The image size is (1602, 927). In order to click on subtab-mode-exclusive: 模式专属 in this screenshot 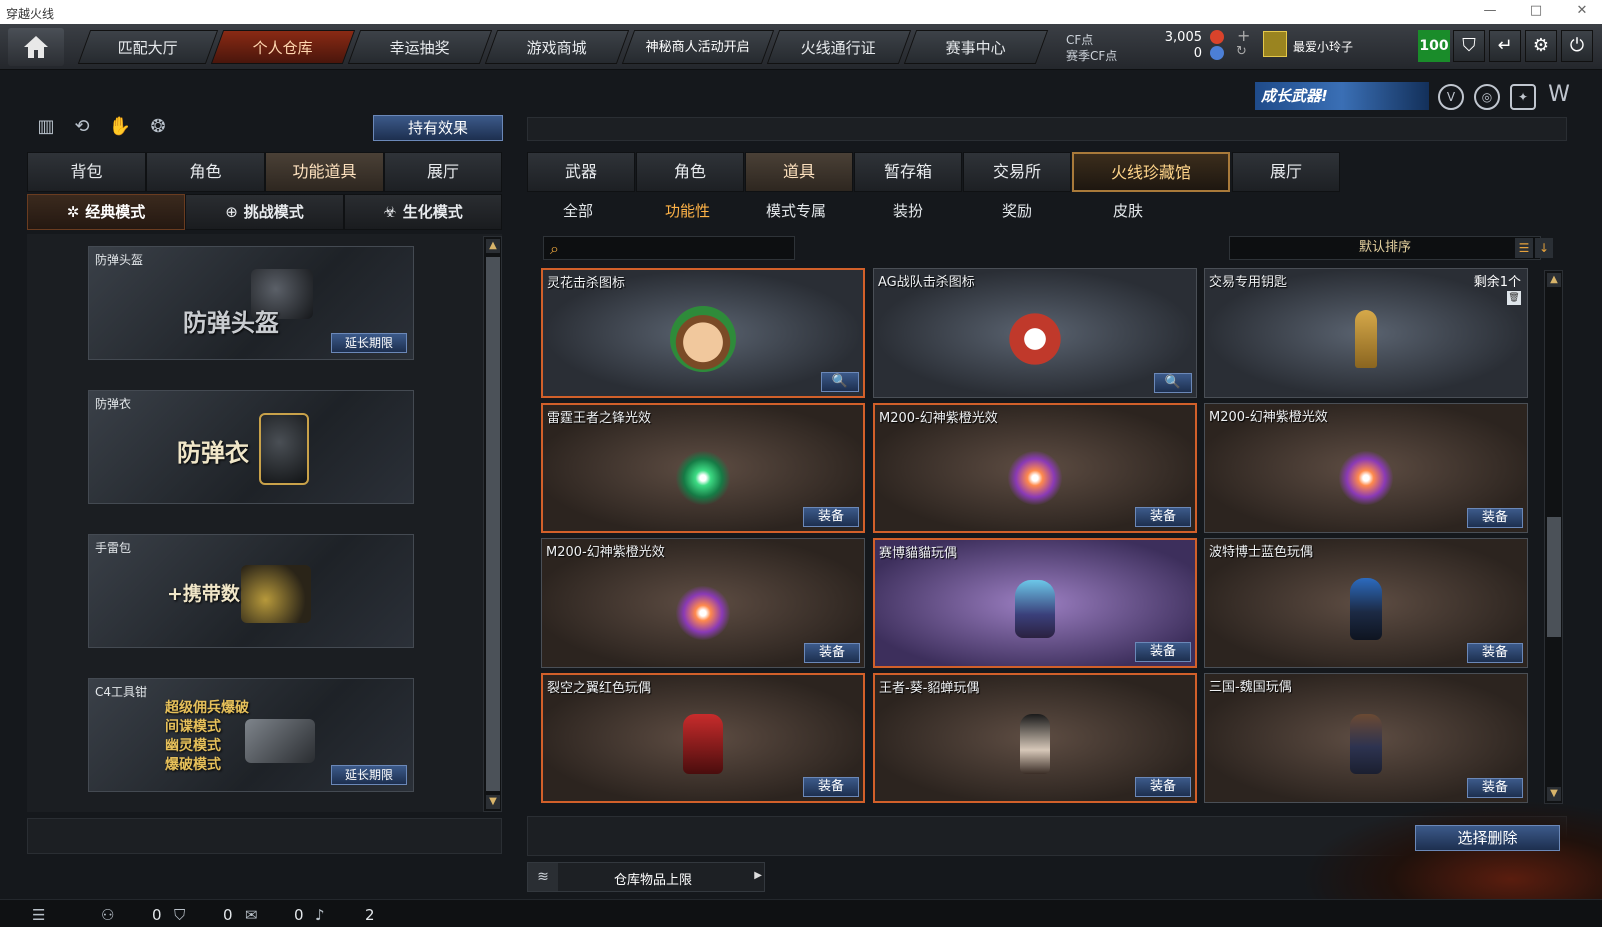, I will do `click(796, 210)`.